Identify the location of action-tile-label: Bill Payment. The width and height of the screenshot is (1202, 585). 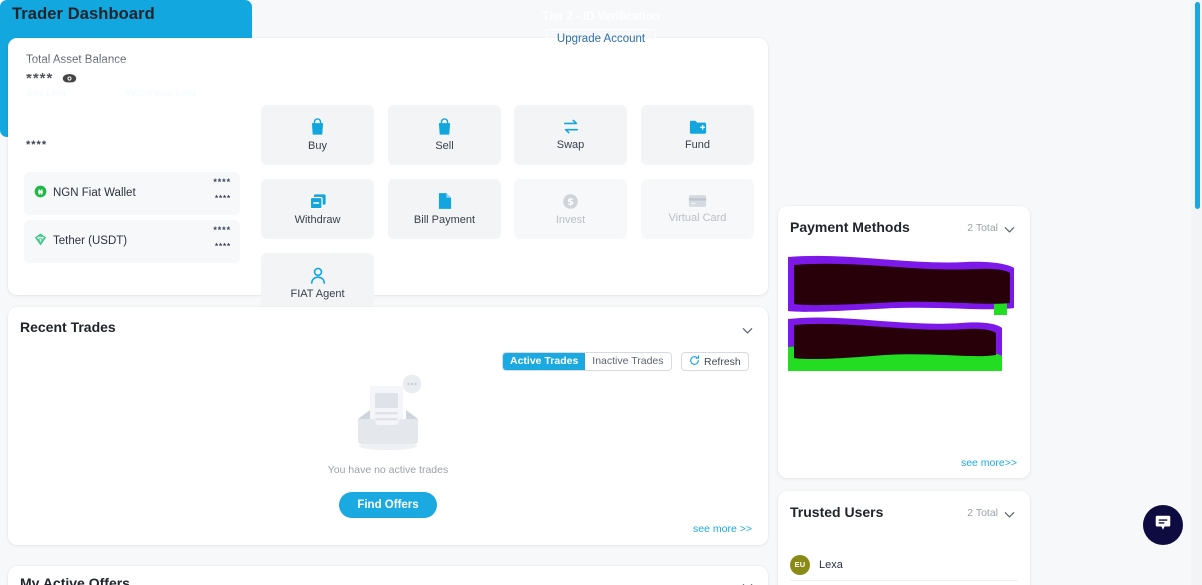
(444, 220).